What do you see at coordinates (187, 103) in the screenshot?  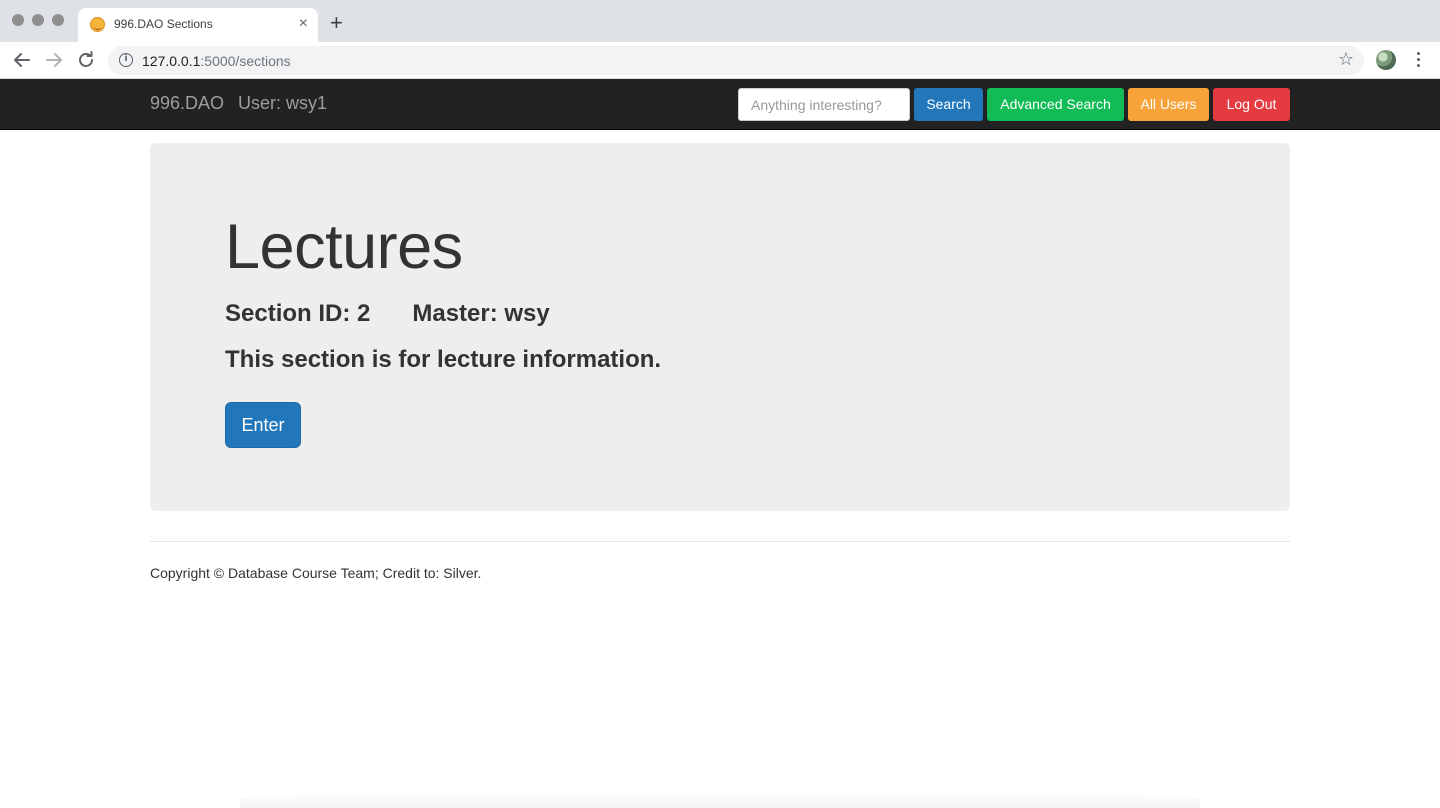 I see `brand-link: 996.DAO` at bounding box center [187, 103].